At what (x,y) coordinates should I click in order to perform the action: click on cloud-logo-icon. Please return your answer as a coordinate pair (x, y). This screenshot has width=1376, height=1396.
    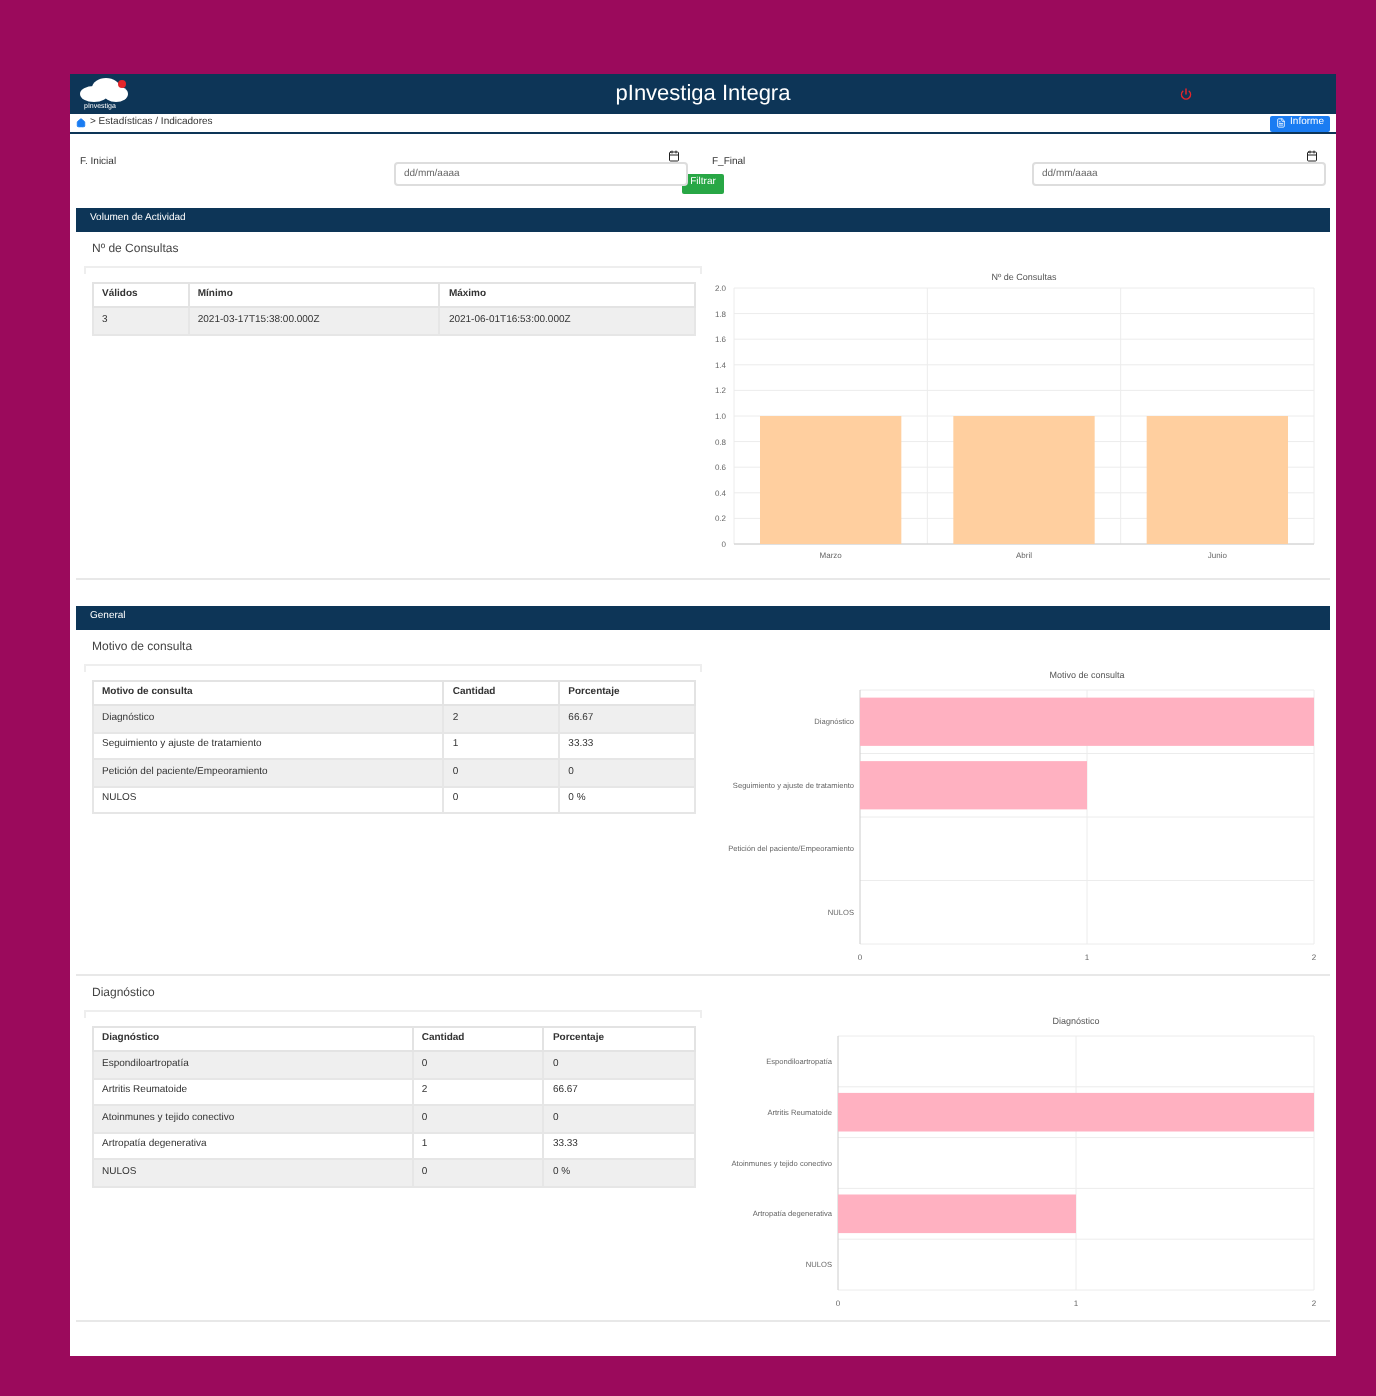
    Looking at the image, I should click on (104, 90).